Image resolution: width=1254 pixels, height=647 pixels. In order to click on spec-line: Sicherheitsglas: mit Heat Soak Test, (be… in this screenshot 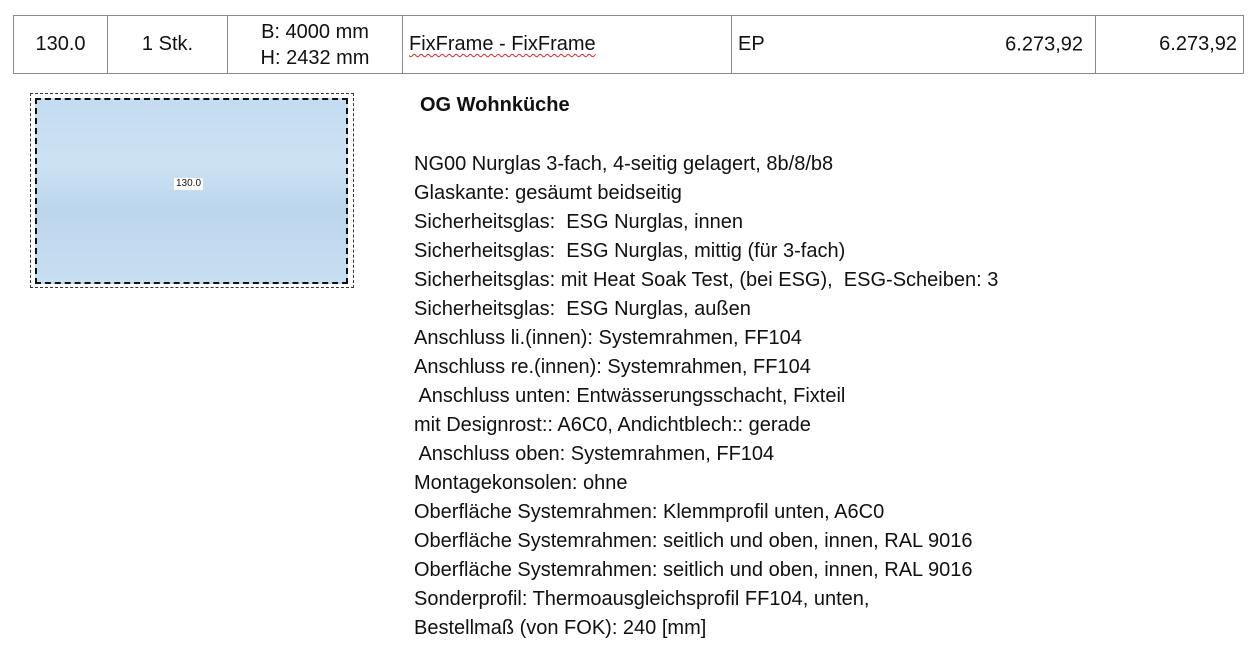, I will do `click(706, 280)`.